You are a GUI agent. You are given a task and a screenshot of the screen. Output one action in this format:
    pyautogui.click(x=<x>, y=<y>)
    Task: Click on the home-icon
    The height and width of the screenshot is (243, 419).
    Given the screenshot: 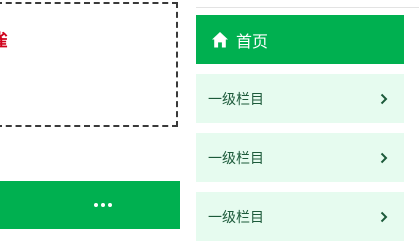 What is the action you would take?
    pyautogui.click(x=220, y=39)
    